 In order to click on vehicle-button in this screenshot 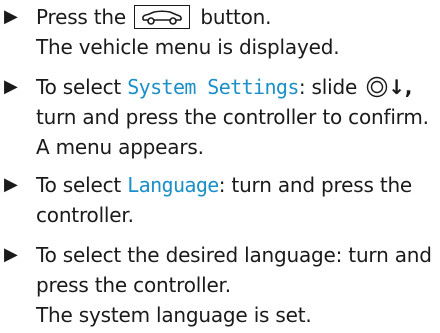, I will do `click(162, 17)`.